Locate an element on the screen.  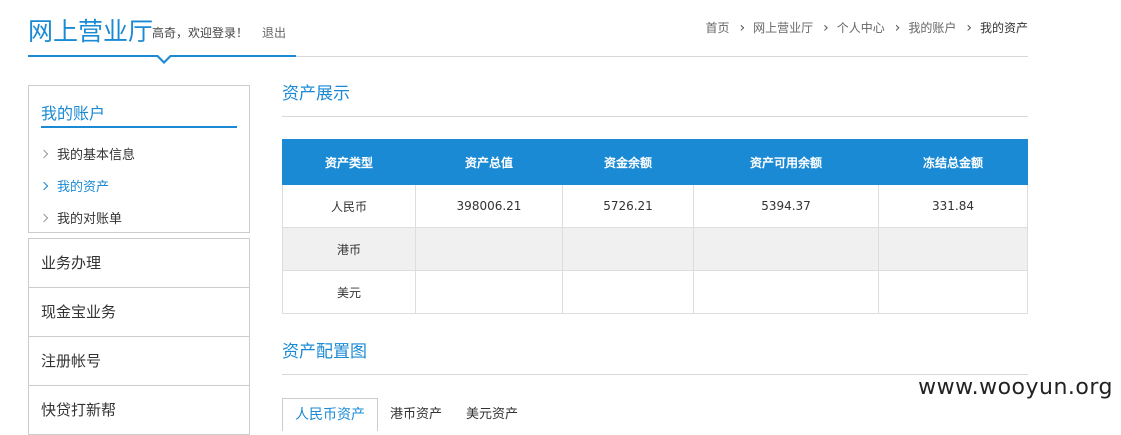
table-cell: 美元 is located at coordinates (349, 292).